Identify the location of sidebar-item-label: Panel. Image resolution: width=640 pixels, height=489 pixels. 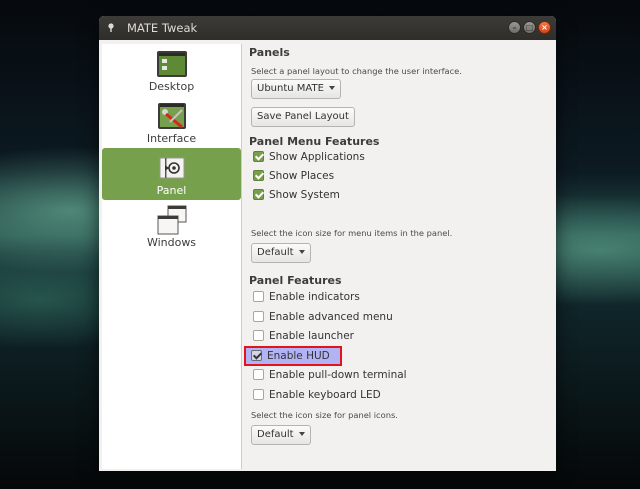
(171, 190).